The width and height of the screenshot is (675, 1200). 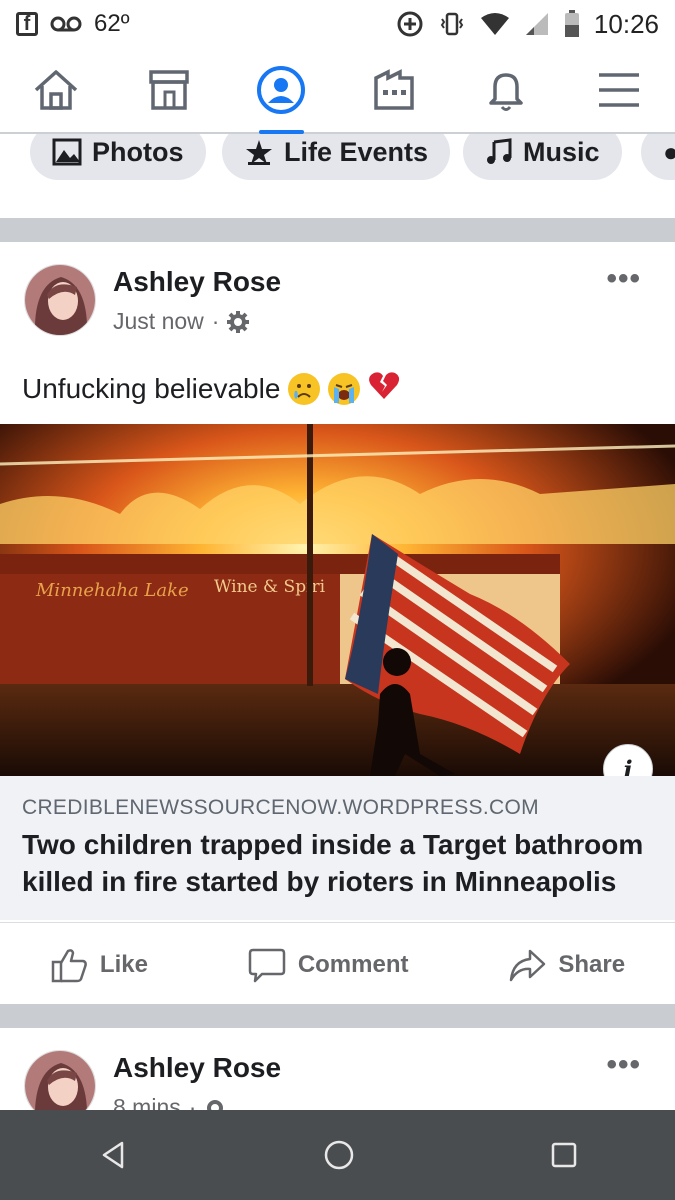 What do you see at coordinates (658, 157) in the screenshot?
I see `more-chip: ●` at bounding box center [658, 157].